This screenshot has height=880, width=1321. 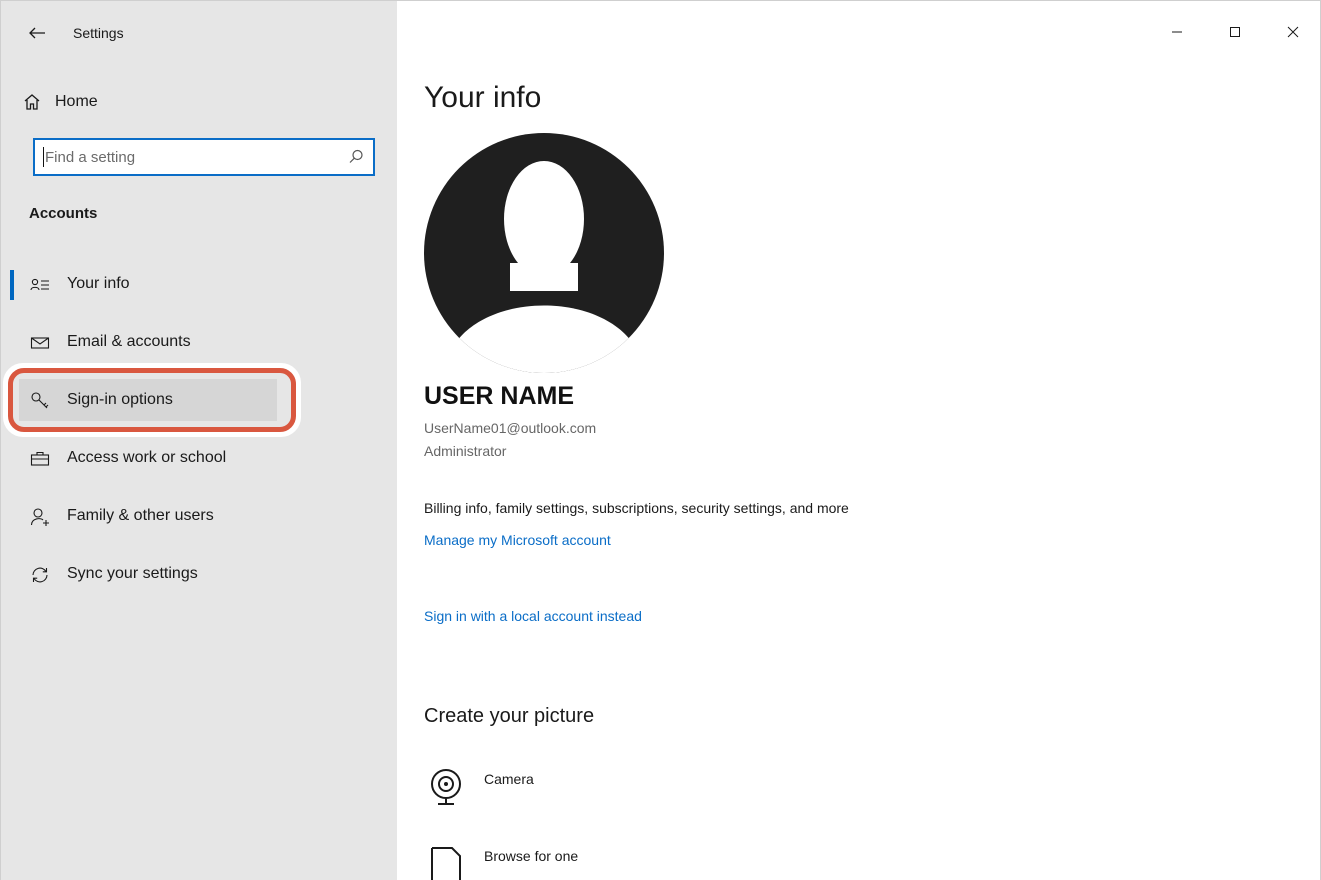 What do you see at coordinates (483, 97) in the screenshot?
I see `page-title: Your info` at bounding box center [483, 97].